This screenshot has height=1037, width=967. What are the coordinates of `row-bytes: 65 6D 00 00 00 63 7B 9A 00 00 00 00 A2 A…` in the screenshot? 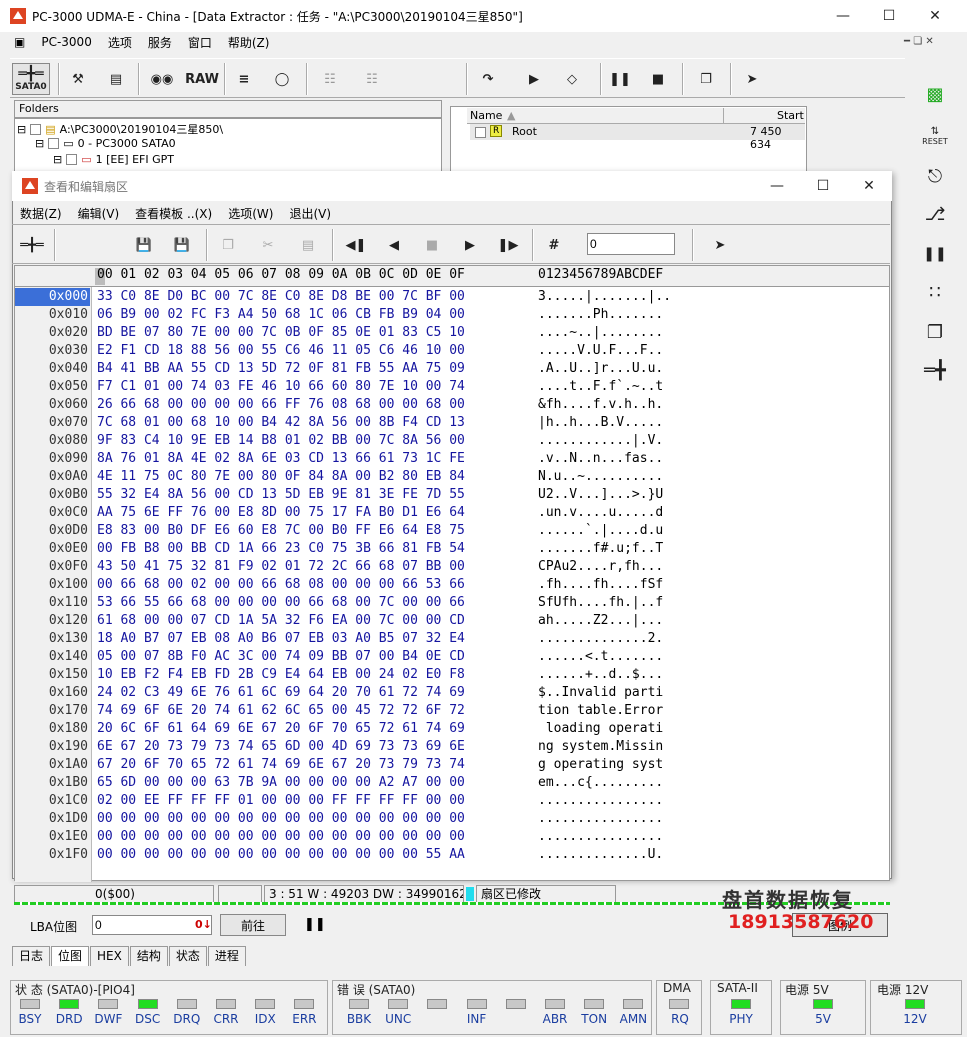 It's located at (281, 783).